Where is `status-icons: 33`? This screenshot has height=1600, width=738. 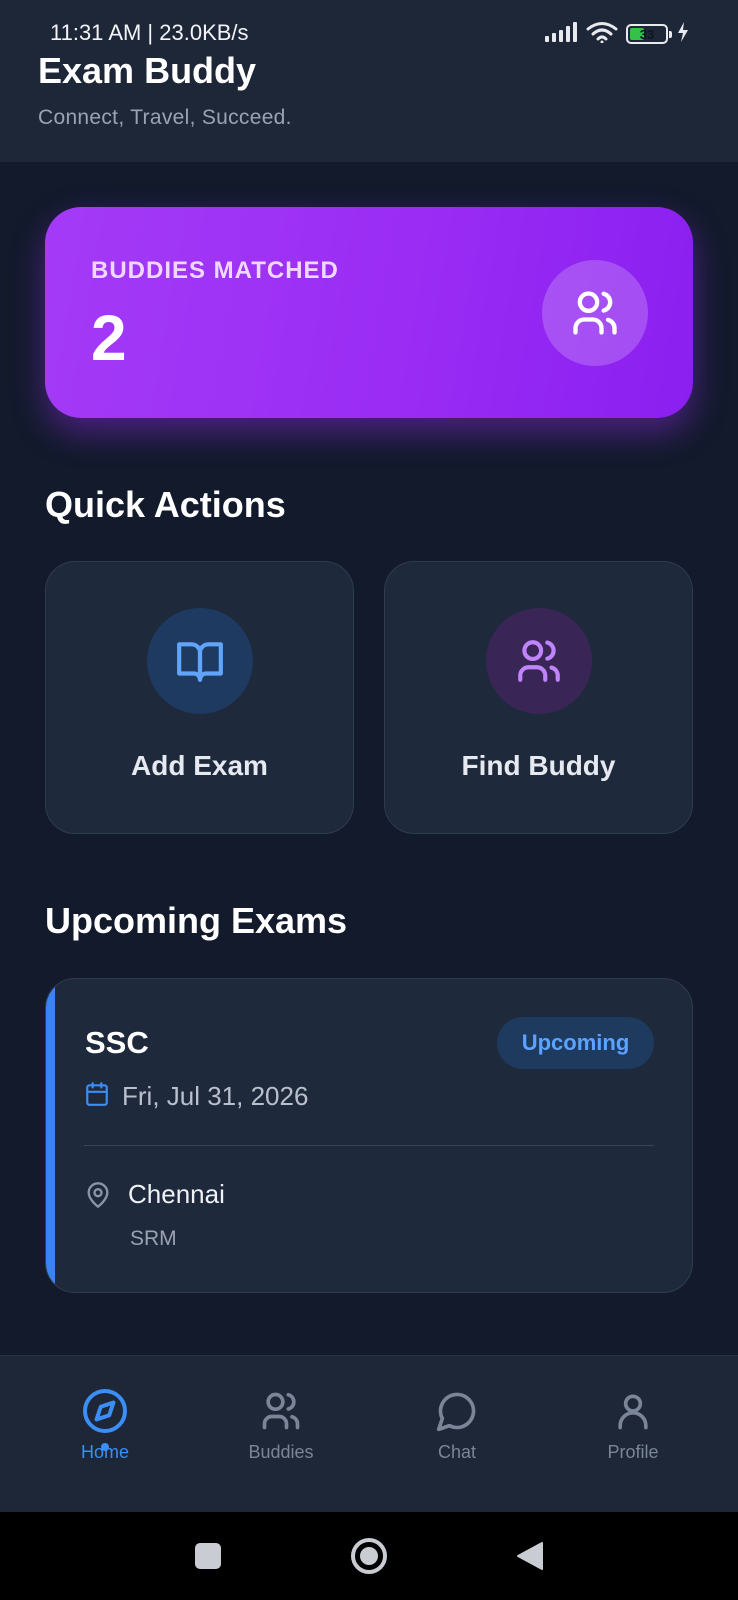
status-icons: 33 is located at coordinates (617, 34).